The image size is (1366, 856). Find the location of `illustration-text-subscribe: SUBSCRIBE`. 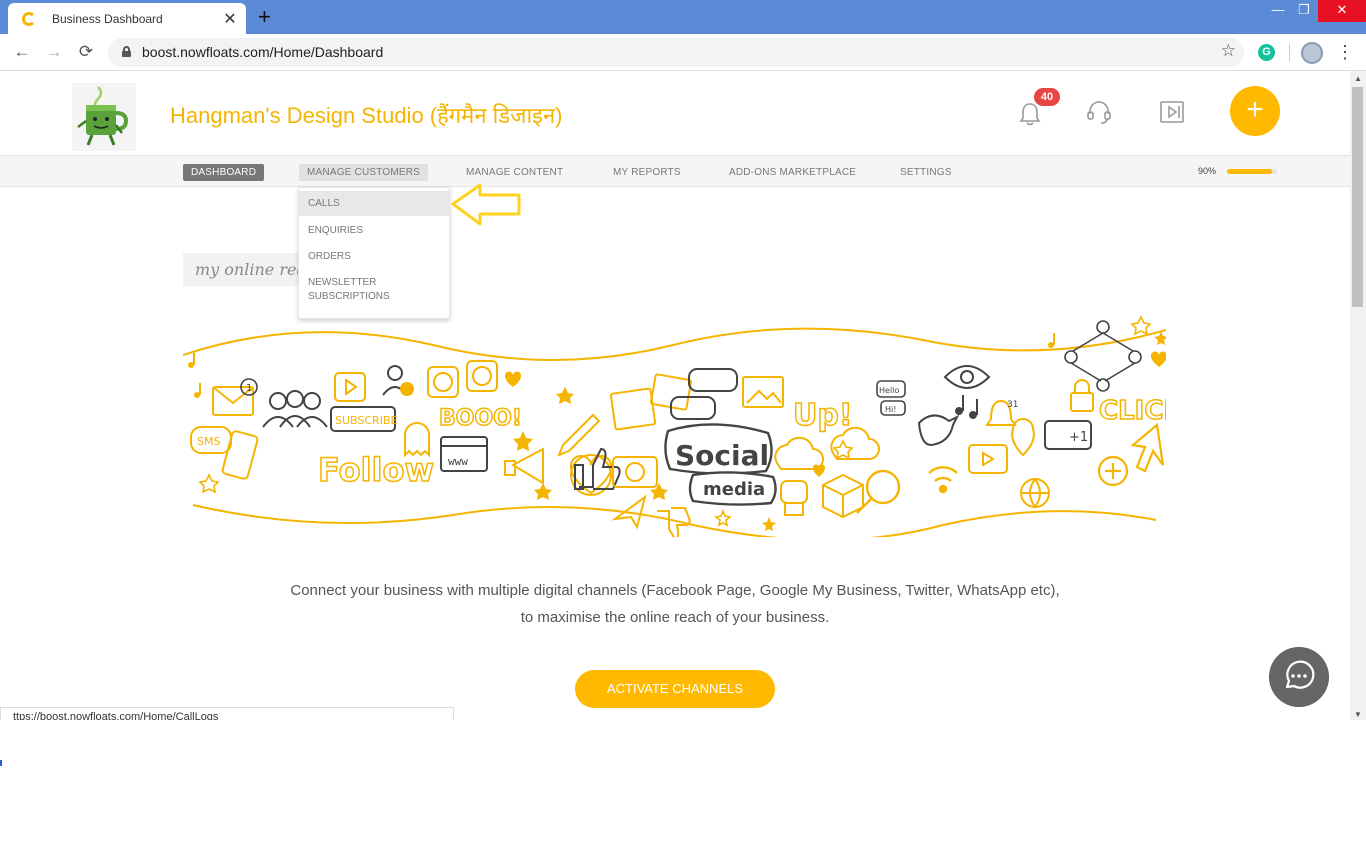

illustration-text-subscribe: SUBSCRIBE is located at coordinates (366, 420).